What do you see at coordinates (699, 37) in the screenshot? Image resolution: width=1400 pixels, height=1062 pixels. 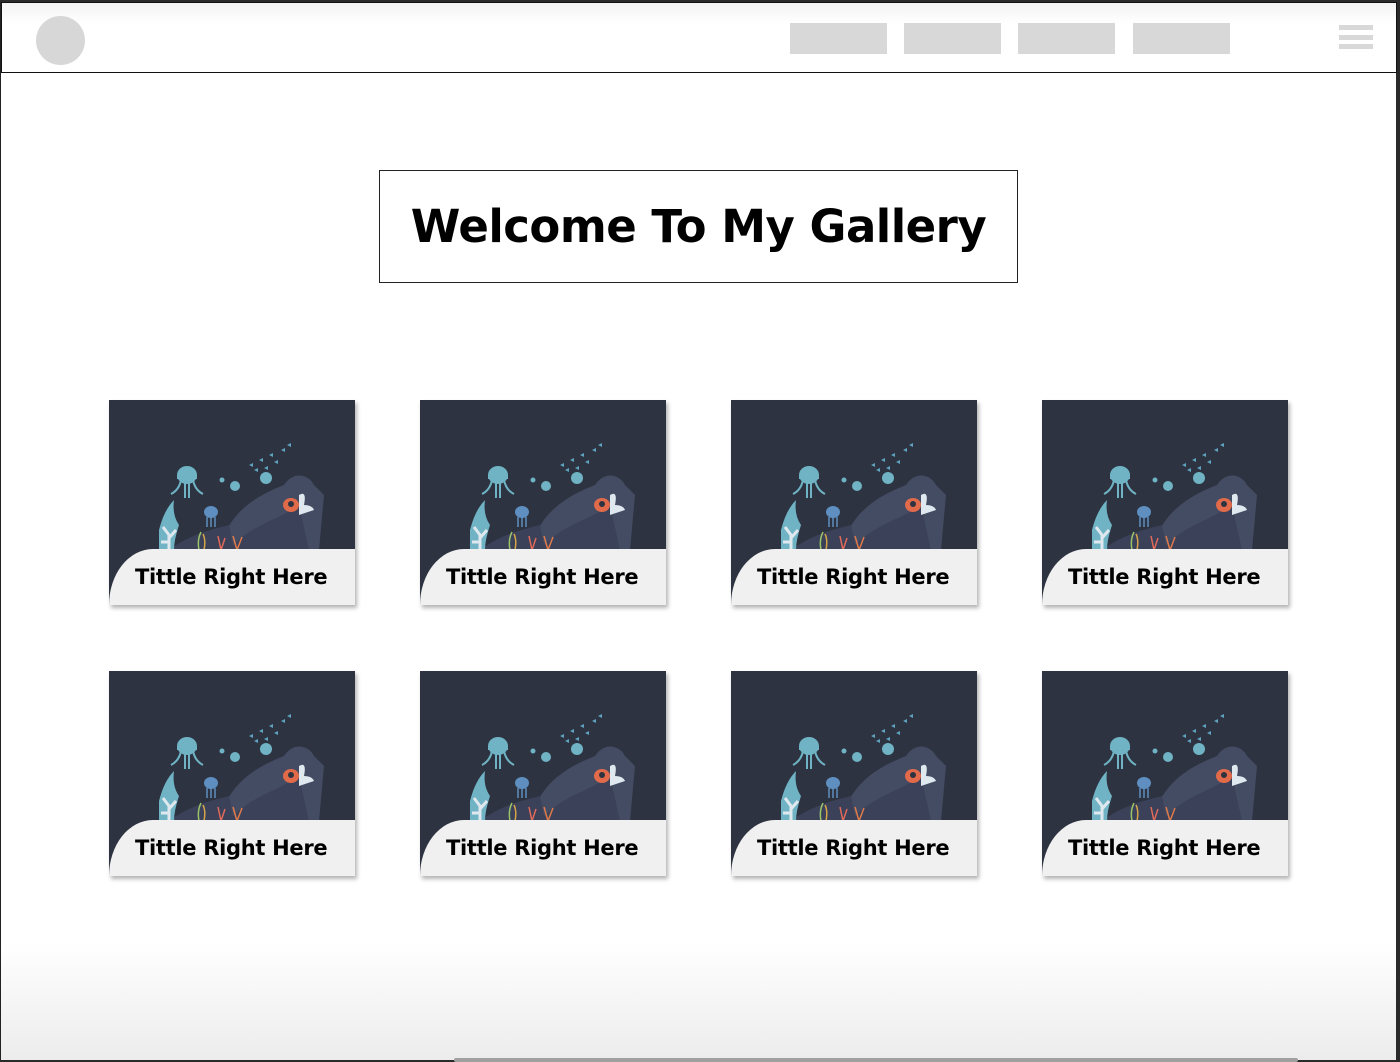 I see `navbar` at bounding box center [699, 37].